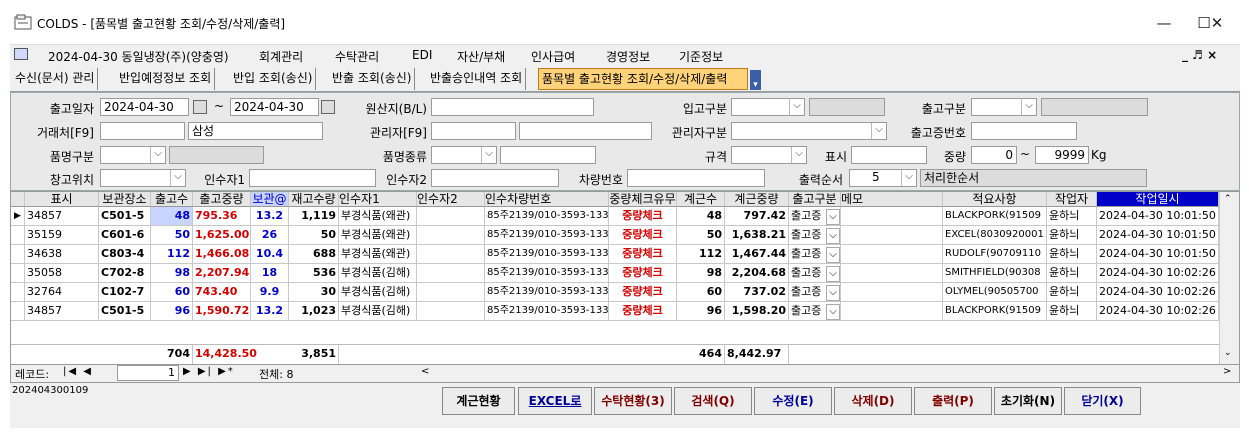 The height and width of the screenshot is (433, 1249). I want to click on col-check: 중량체크유무, so click(643, 199).